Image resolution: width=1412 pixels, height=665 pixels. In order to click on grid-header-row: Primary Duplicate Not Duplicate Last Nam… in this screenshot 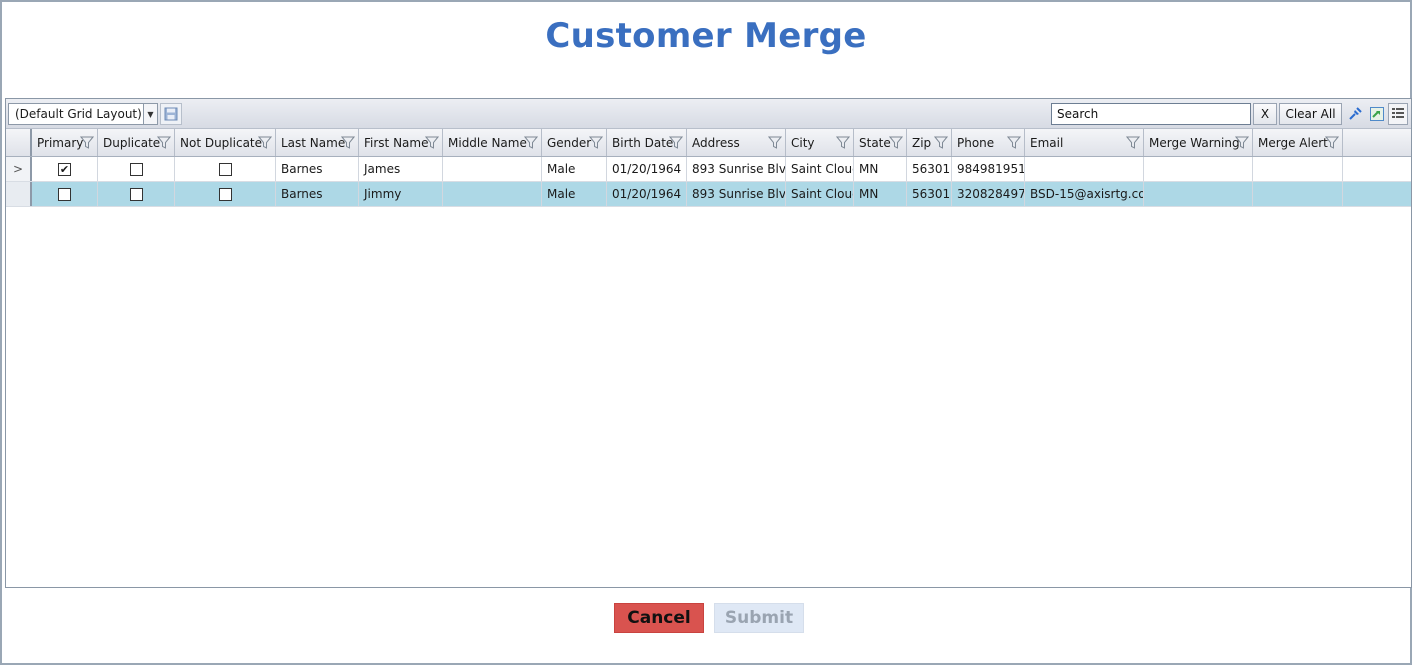, I will do `click(708, 143)`.